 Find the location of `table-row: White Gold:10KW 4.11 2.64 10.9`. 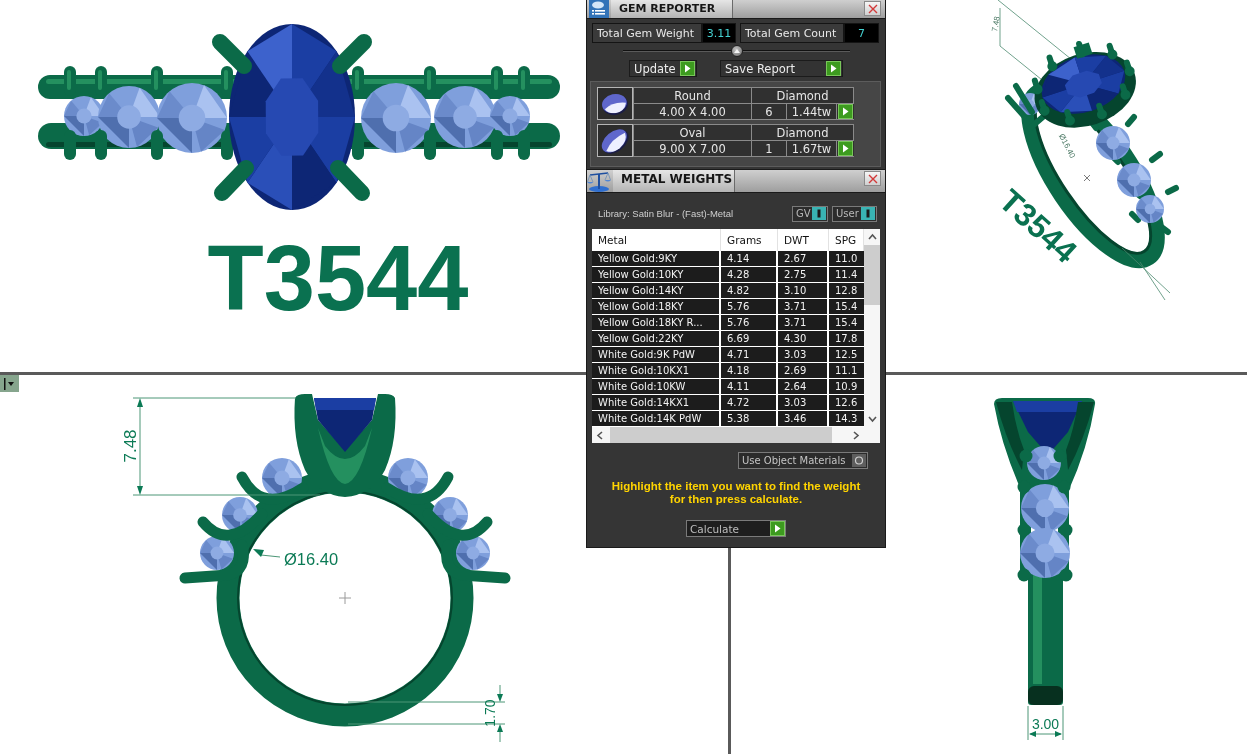

table-row: White Gold:10KW 4.11 2.64 10.9 is located at coordinates (728, 387).